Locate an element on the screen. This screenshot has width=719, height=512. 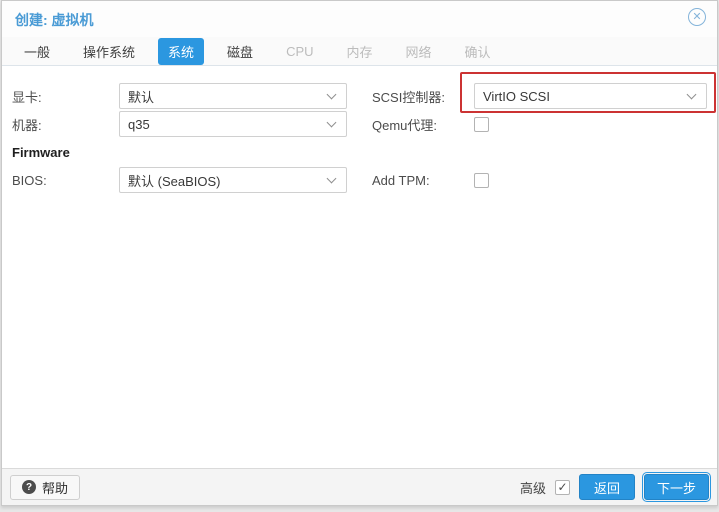
qemu-agent-row: Qemu代理: is located at coordinates (544, 124).